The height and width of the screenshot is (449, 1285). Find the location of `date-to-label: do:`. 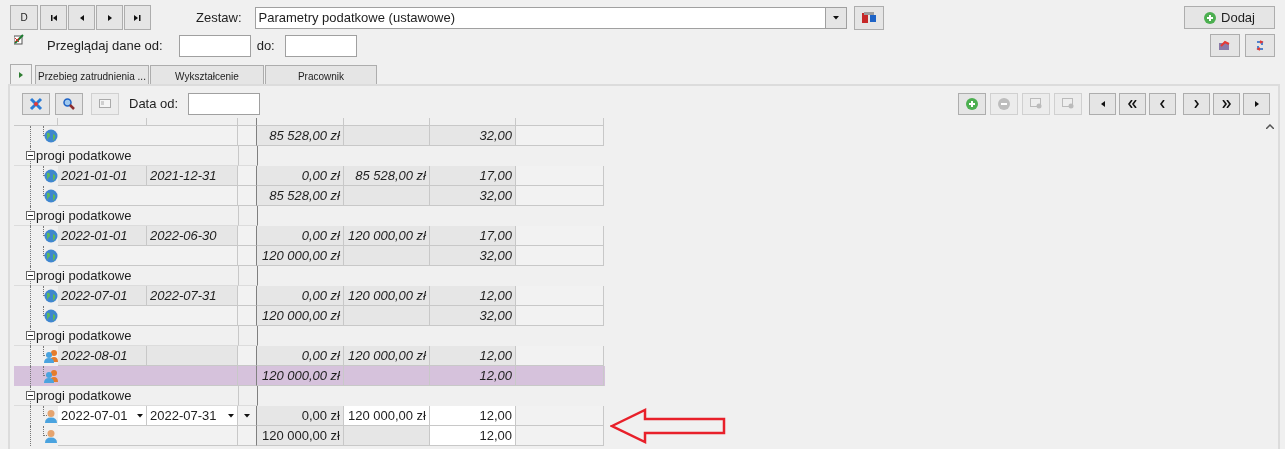

date-to-label: do: is located at coordinates (265, 45).